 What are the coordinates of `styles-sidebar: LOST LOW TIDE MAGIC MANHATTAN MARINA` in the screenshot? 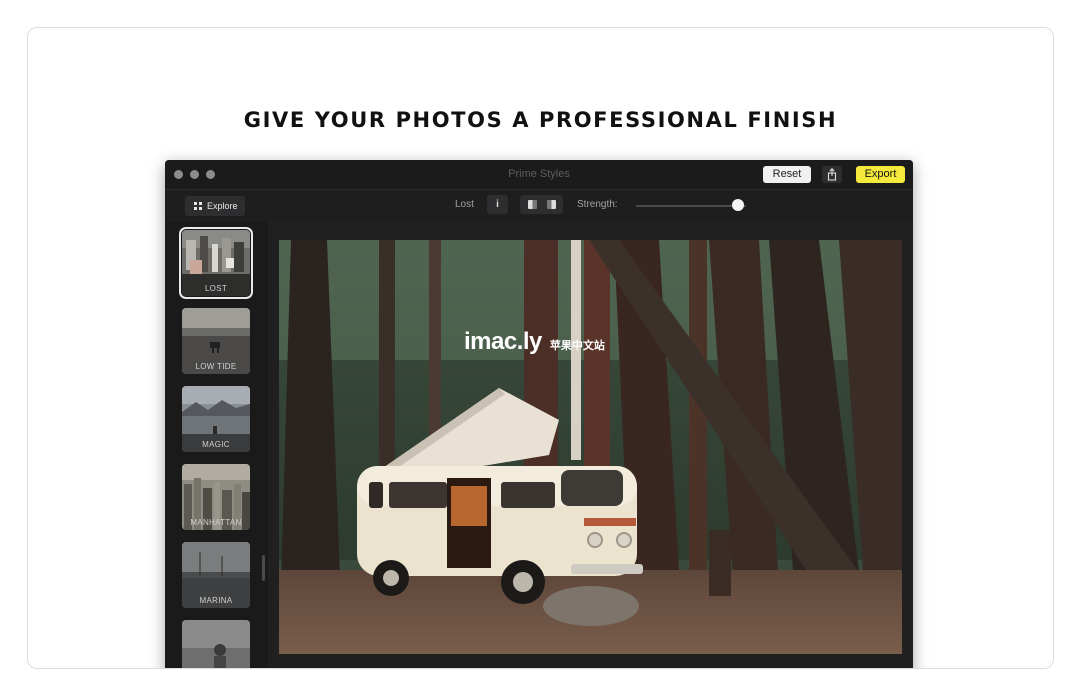 It's located at (216, 445).